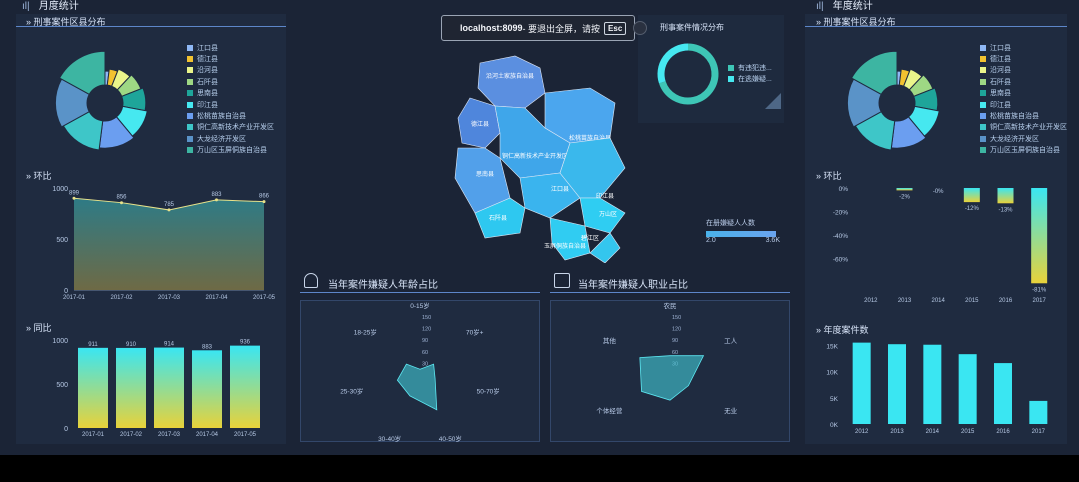  I want to click on radar-area, so click(672, 378).